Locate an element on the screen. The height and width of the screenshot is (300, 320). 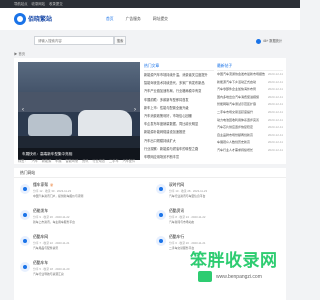
list-item: 二手车市场交易活跃度提升 2023-12-11 is located at coordinates (250, 113).